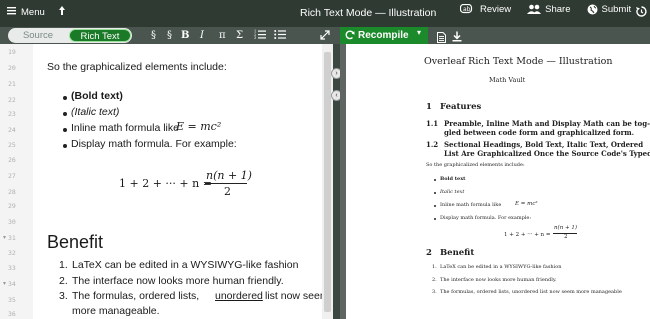 The image size is (650, 319). What do you see at coordinates (12, 160) in the screenshot?
I see `line-number: 26` at bounding box center [12, 160].